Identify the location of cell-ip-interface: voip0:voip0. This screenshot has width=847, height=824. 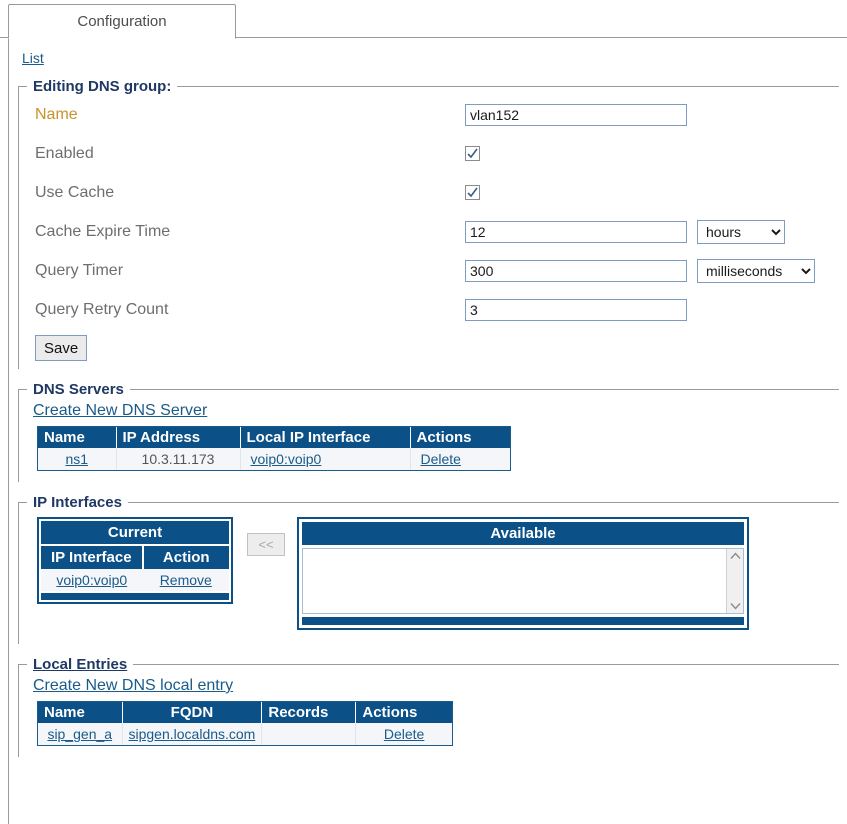
(92, 580).